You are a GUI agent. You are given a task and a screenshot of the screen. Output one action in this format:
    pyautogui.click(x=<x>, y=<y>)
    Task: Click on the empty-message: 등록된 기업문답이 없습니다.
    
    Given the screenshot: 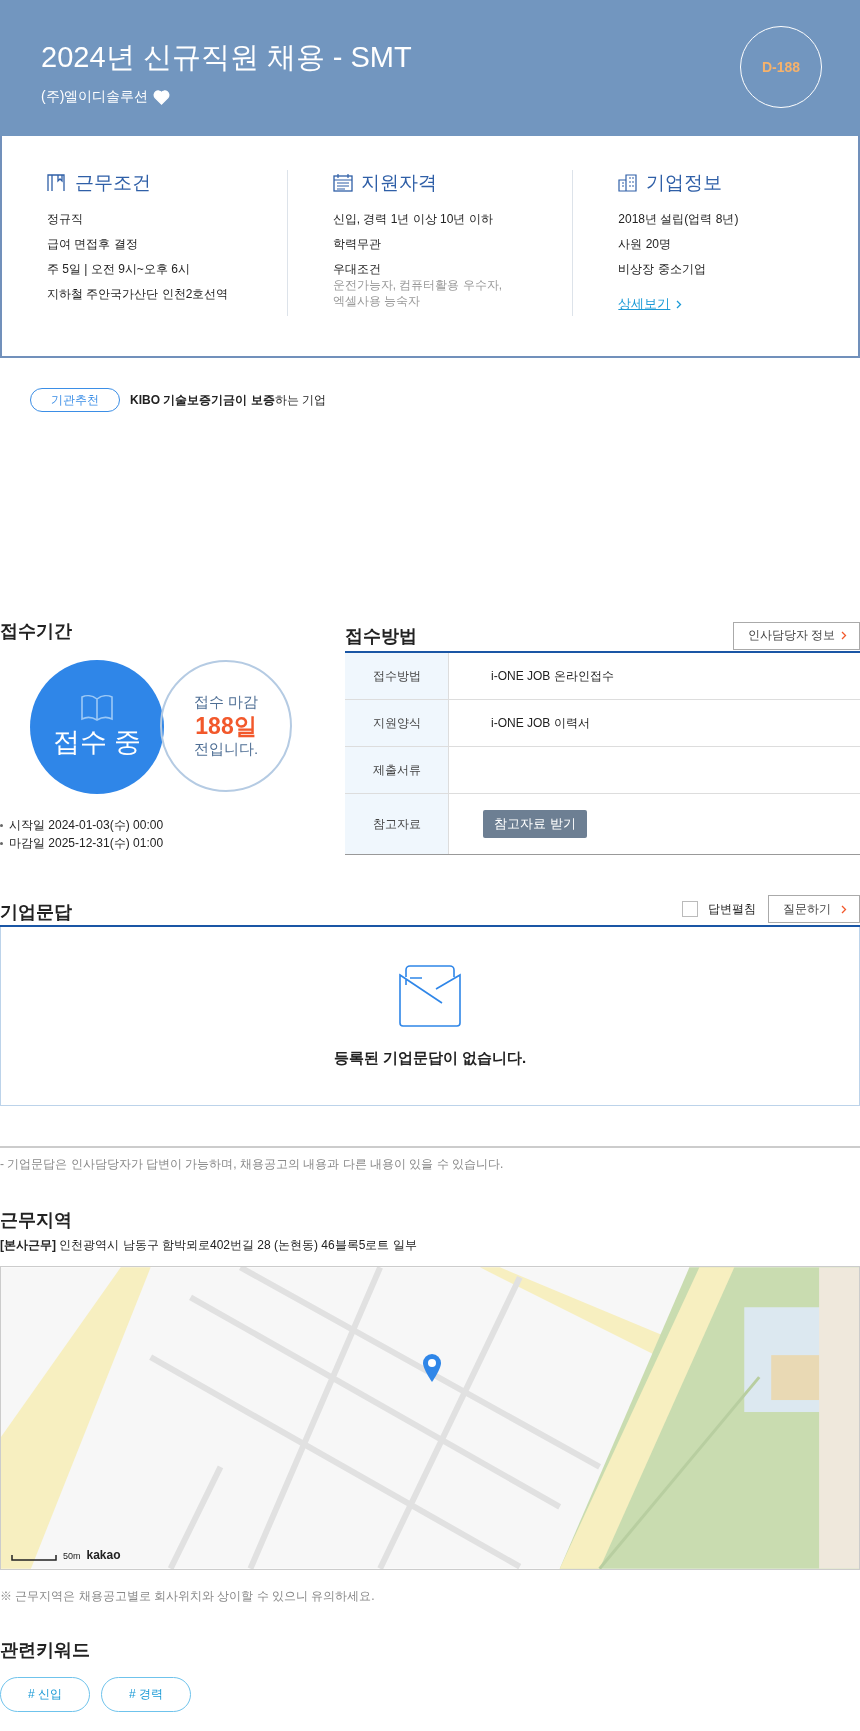 What is the action you would take?
    pyautogui.click(x=430, y=1058)
    